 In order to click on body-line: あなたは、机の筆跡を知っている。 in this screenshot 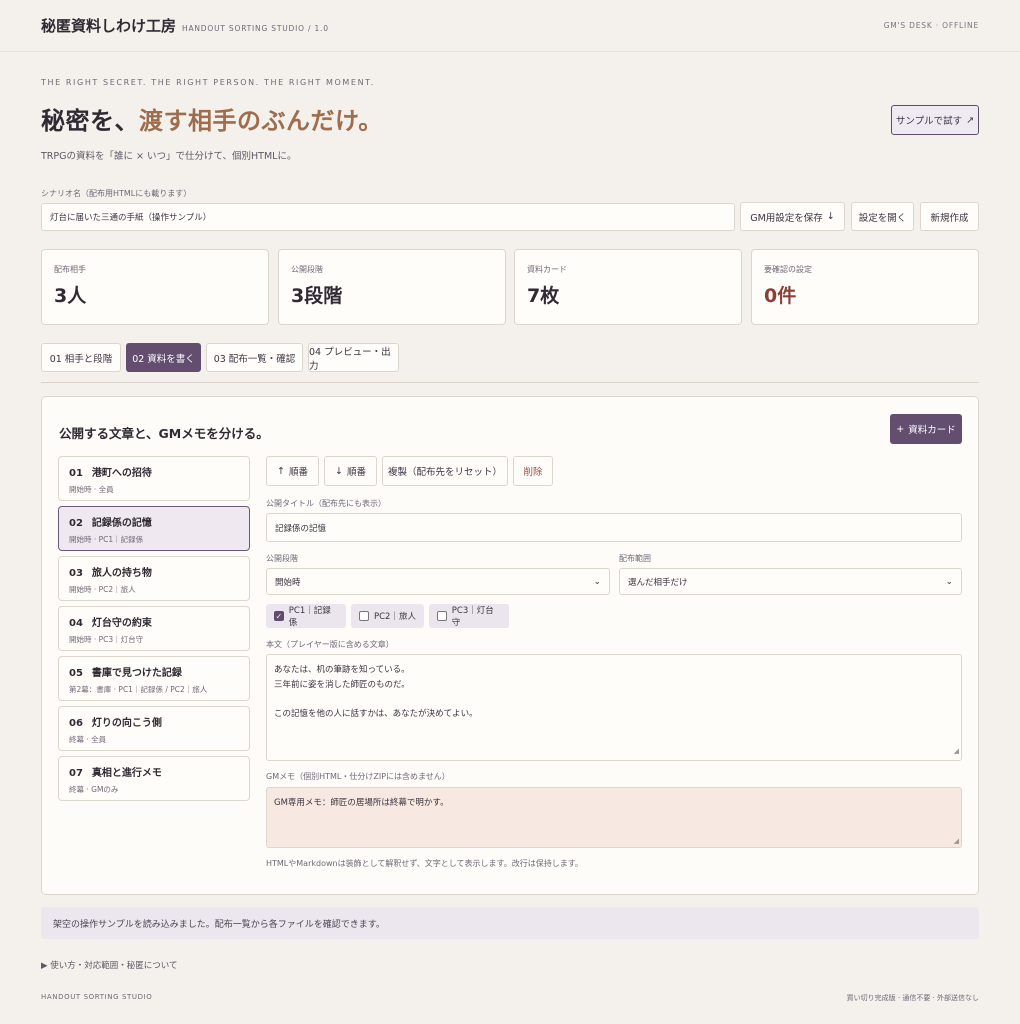, I will do `click(342, 670)`.